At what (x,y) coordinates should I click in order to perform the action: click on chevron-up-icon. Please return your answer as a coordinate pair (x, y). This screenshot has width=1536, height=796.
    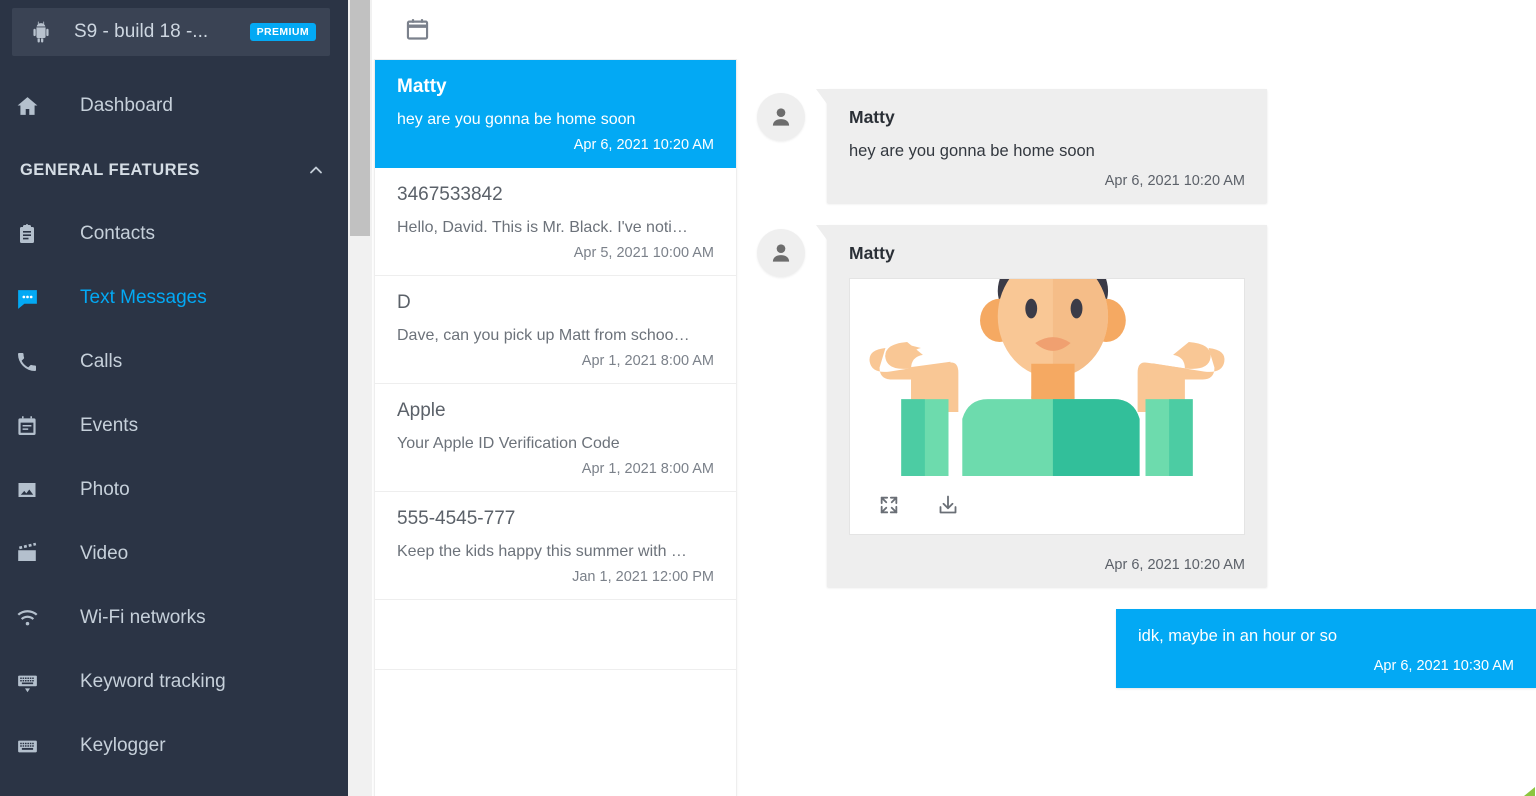
    Looking at the image, I should click on (316, 170).